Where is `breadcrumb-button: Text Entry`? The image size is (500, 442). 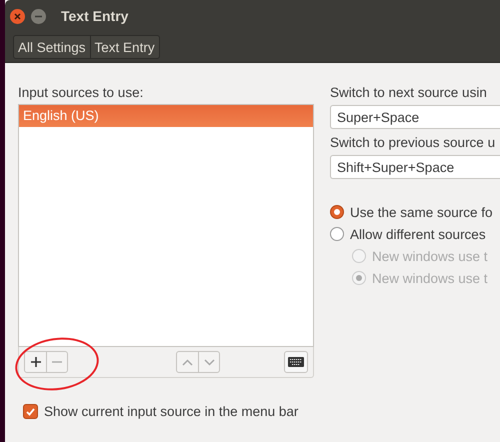 breadcrumb-button: Text Entry is located at coordinates (124, 47).